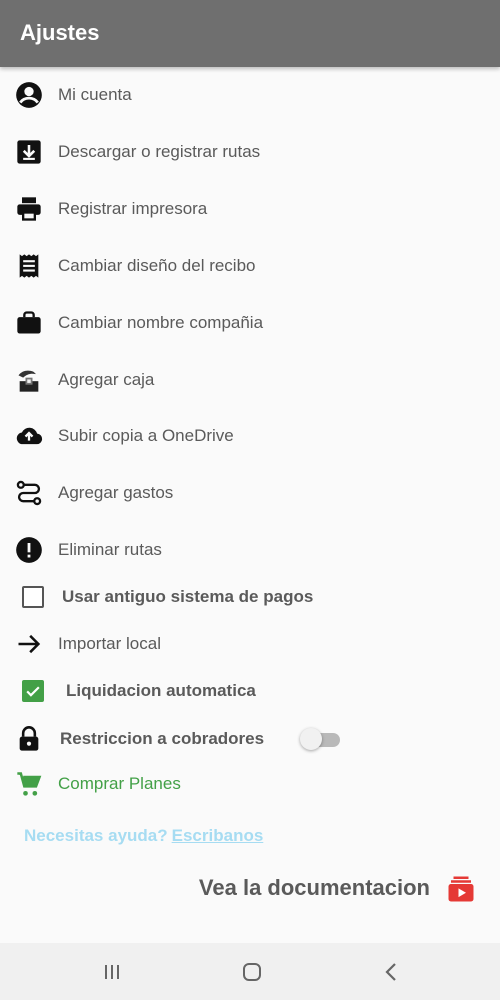 The height and width of the screenshot is (1000, 500). Describe the element at coordinates (250, 380) in the screenshot. I see `menu-item-agregar-caja: Agregar caja` at that location.